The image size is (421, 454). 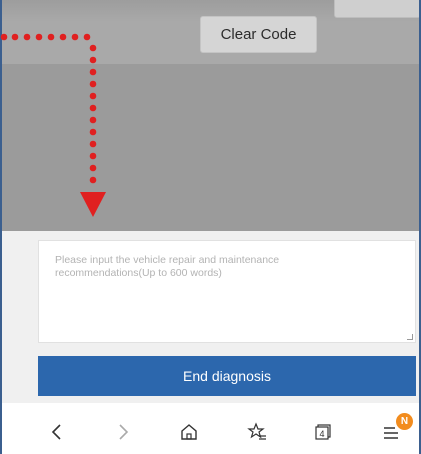 What do you see at coordinates (410, 337) in the screenshot?
I see `resize-grip-icon` at bounding box center [410, 337].